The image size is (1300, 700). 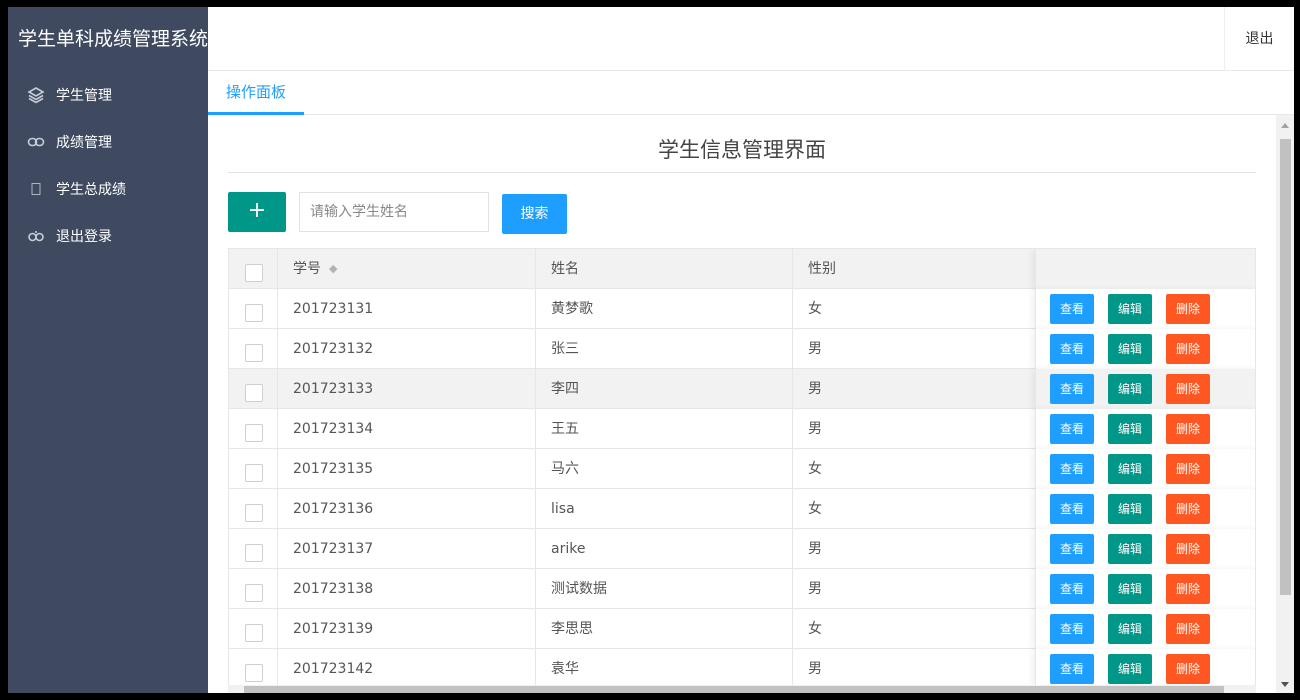 What do you see at coordinates (664, 309) in the screenshot?
I see `cell-student-name: 黄梦歌` at bounding box center [664, 309].